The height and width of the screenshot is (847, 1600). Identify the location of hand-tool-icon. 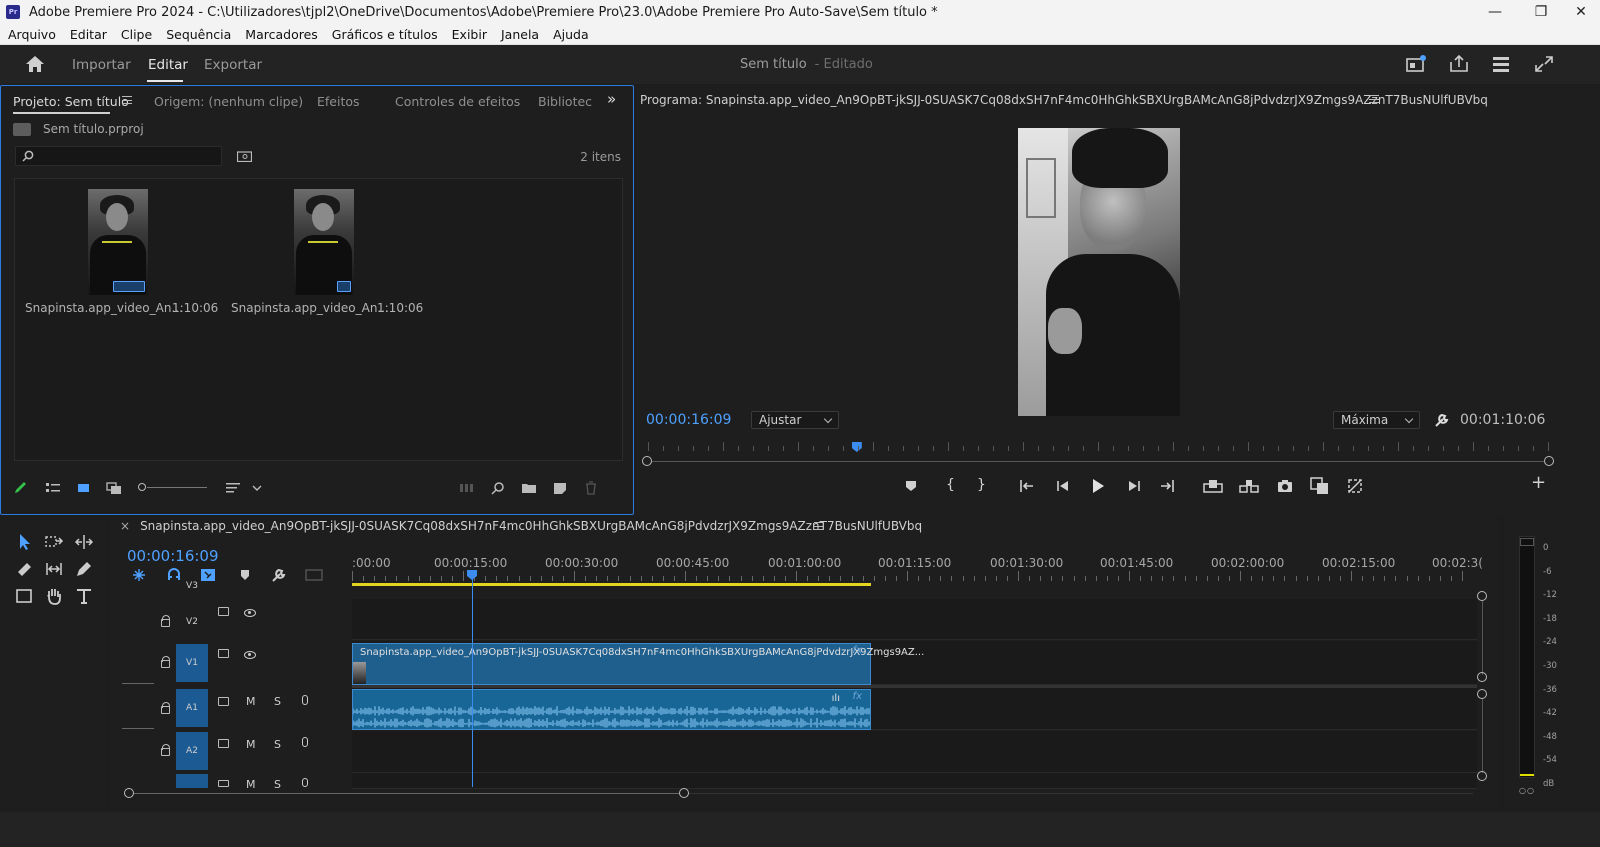
(54, 596).